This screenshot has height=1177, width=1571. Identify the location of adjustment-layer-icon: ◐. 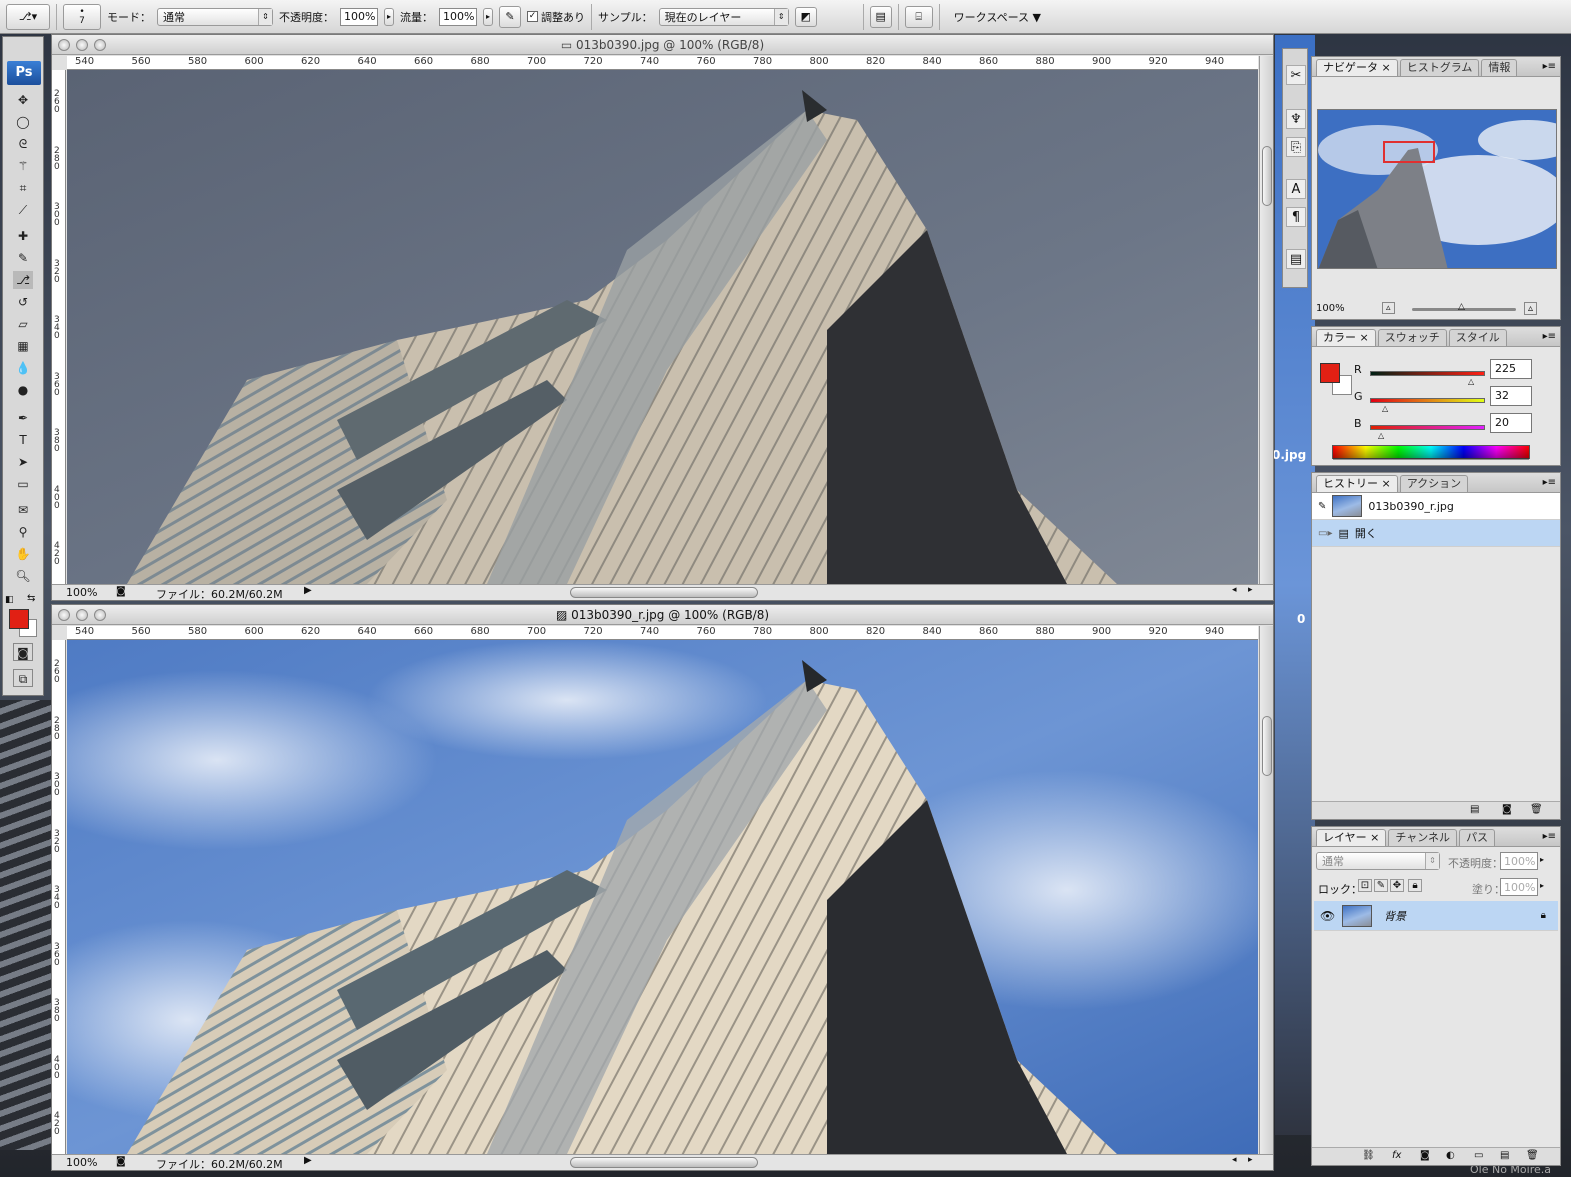
(1450, 1155).